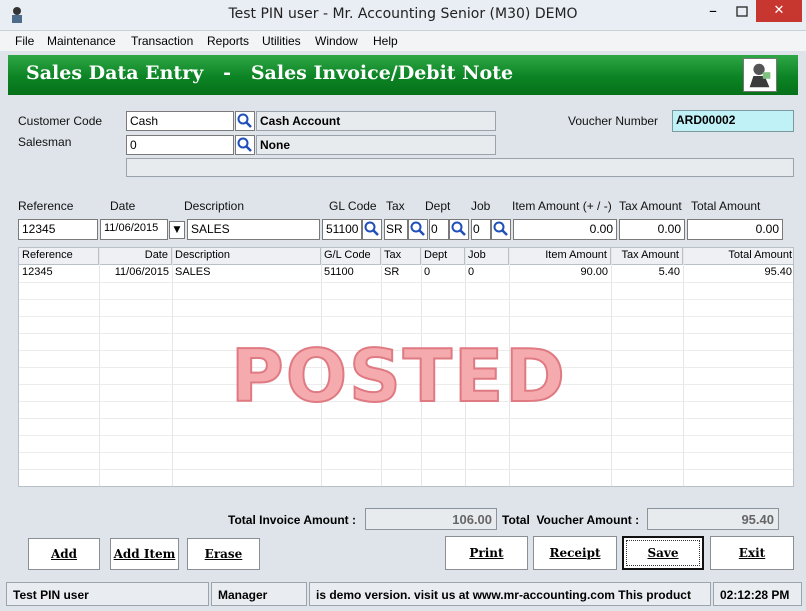  What do you see at coordinates (376, 145) in the screenshot?
I see `salesman-name-display: None` at bounding box center [376, 145].